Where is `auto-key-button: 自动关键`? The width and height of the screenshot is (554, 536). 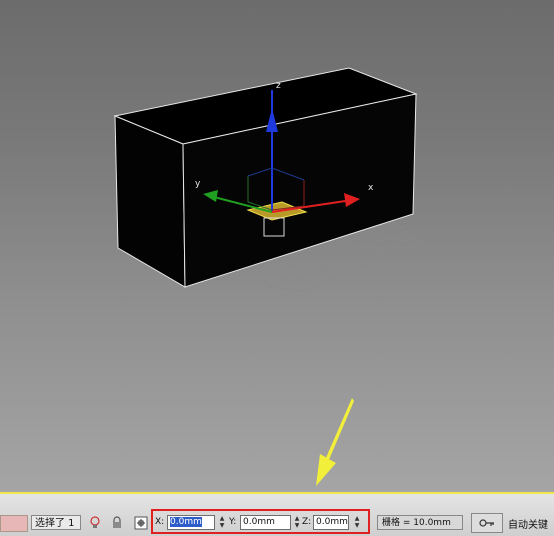 auto-key-button: 自动关键 is located at coordinates (528, 523).